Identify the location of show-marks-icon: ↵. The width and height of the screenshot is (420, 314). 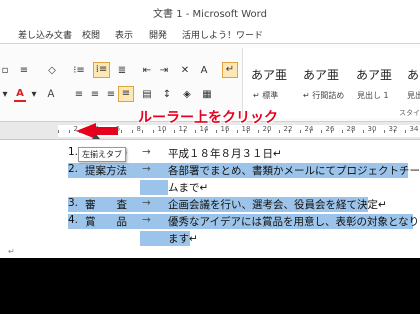
(230, 70).